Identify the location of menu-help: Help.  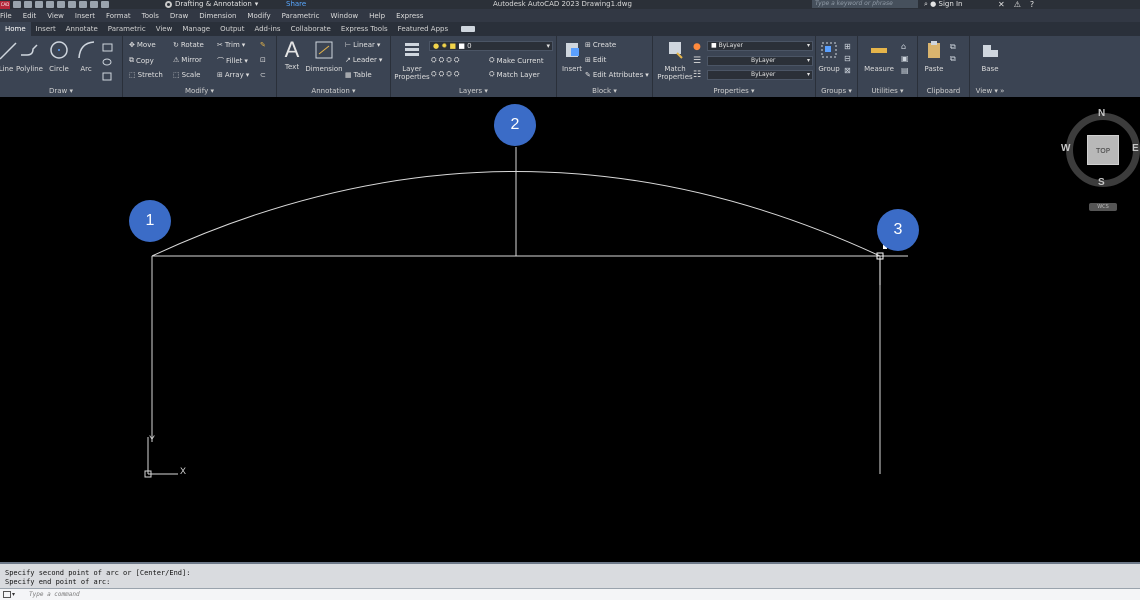
(377, 16).